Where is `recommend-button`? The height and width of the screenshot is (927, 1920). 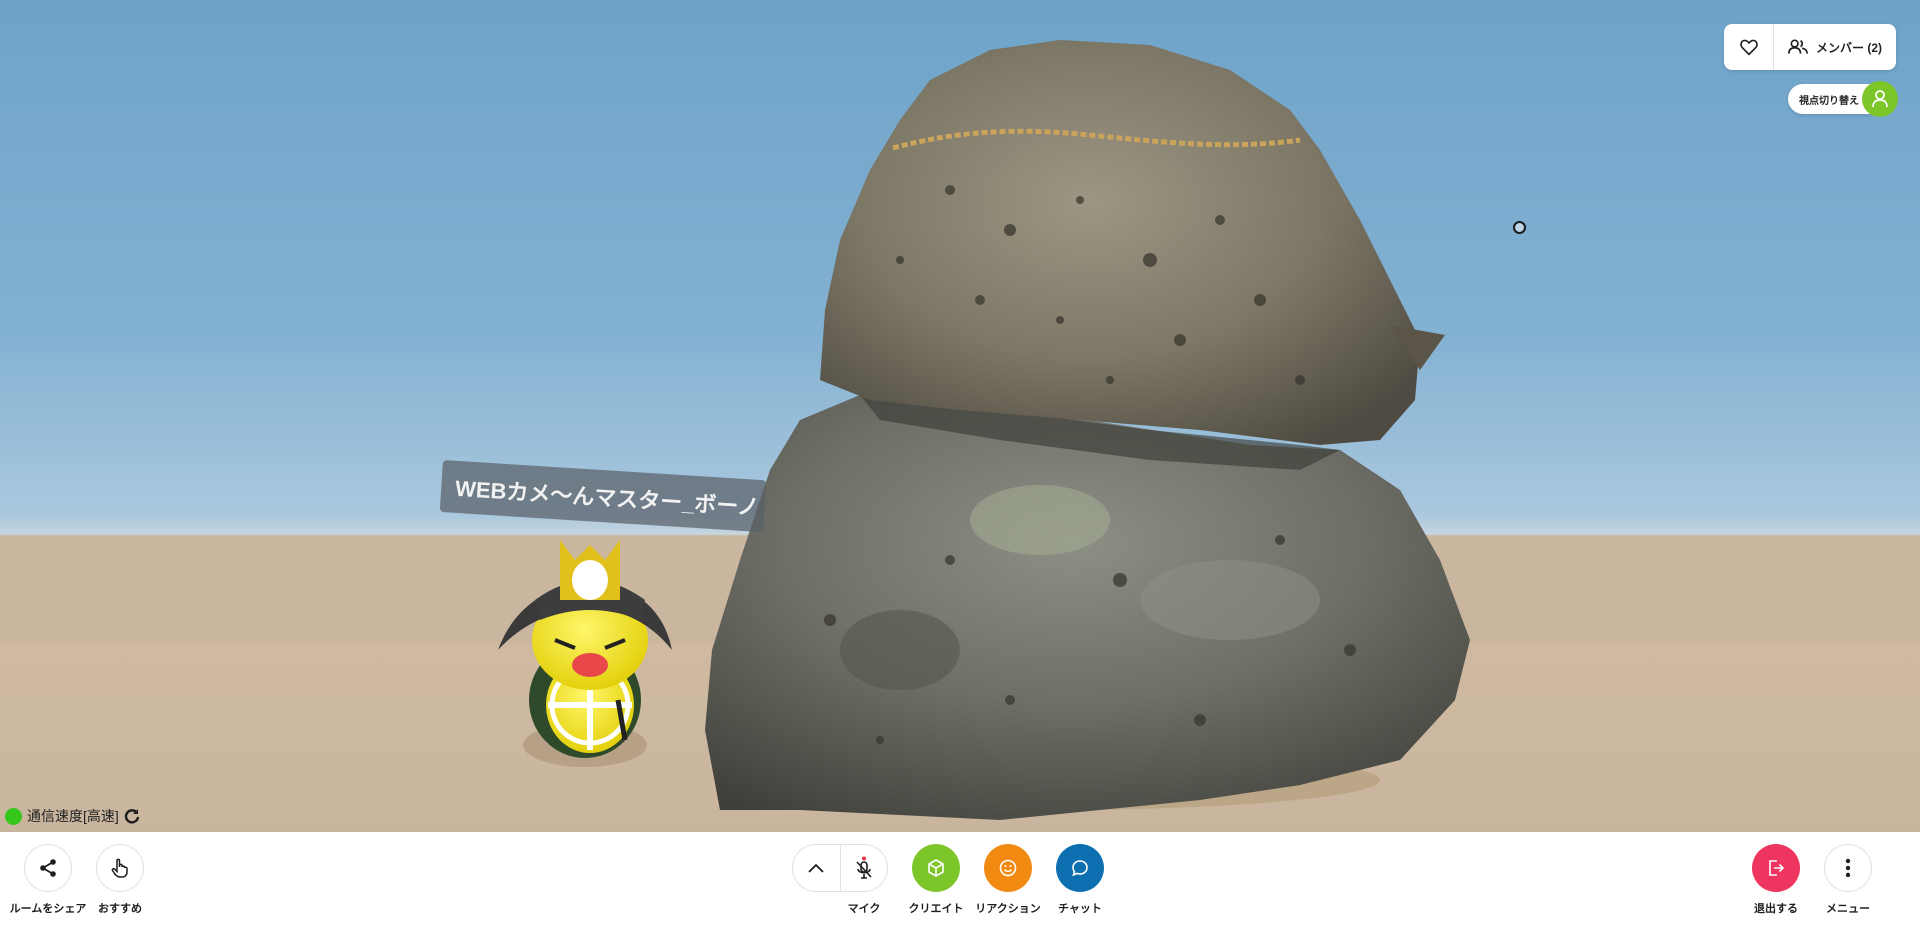
recommend-button is located at coordinates (120, 868).